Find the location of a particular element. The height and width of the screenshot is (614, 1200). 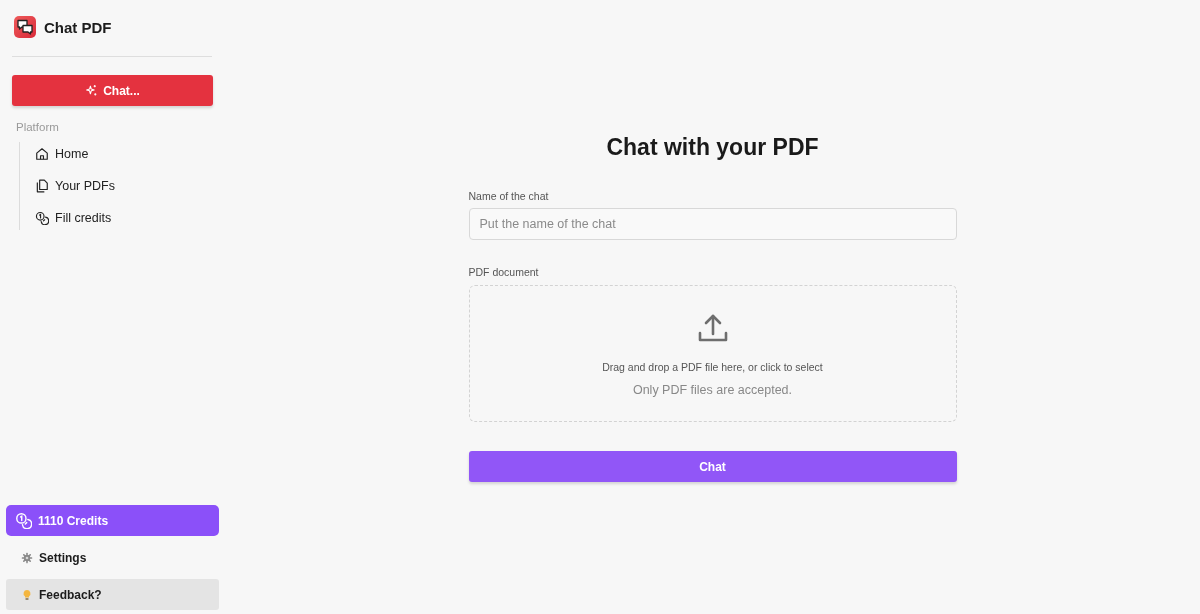

chat-submit-button: Chat is located at coordinates (712, 466).